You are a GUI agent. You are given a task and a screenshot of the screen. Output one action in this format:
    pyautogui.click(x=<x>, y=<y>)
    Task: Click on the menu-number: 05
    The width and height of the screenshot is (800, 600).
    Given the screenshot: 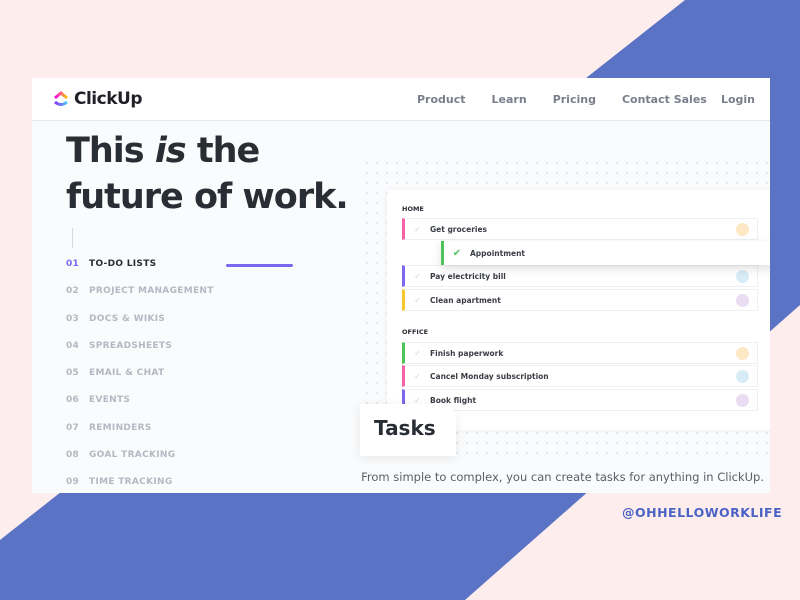 What is the action you would take?
    pyautogui.click(x=73, y=373)
    